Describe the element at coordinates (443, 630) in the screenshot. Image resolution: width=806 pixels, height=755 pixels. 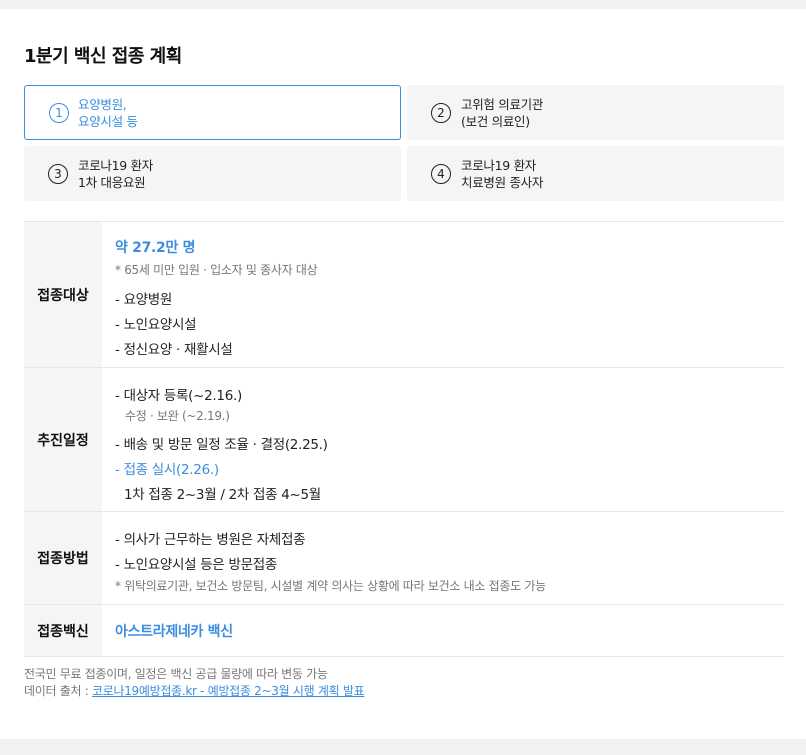
I see `row-body-vaccine: 아스트라제네카 백신` at that location.